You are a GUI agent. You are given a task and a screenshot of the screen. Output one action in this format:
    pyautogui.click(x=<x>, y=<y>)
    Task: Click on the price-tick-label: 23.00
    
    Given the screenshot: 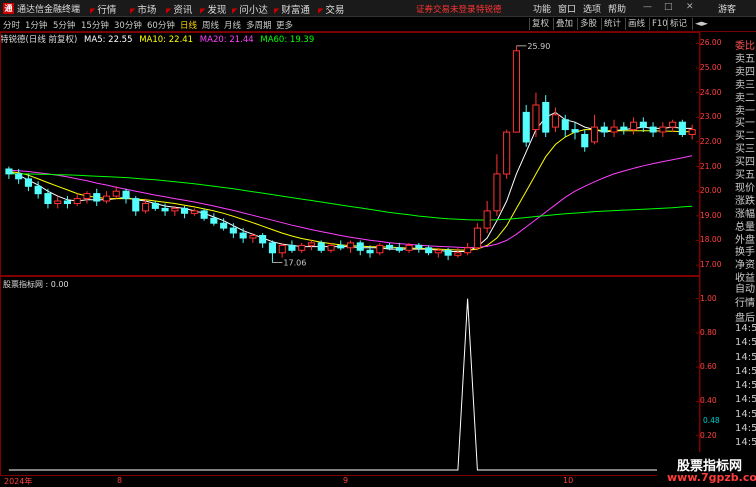 What is the action you would take?
    pyautogui.click(x=711, y=117)
    